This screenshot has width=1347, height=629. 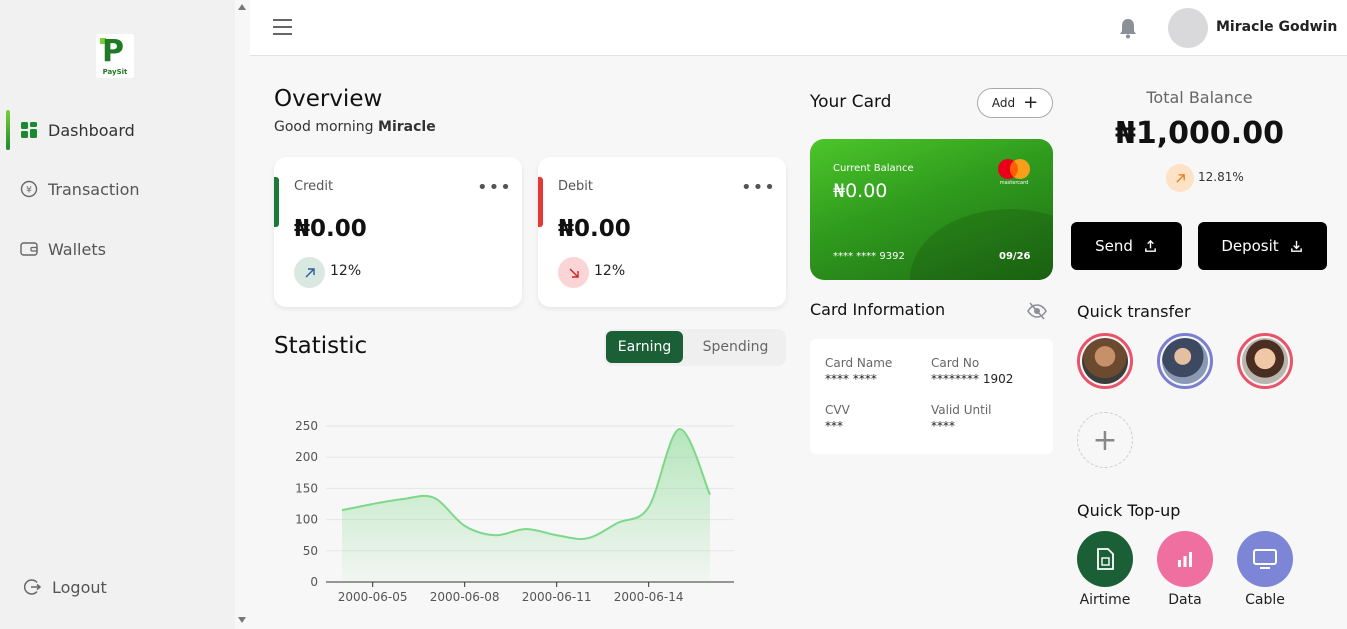 I want to click on cvv-label: CVV, so click(x=837, y=410).